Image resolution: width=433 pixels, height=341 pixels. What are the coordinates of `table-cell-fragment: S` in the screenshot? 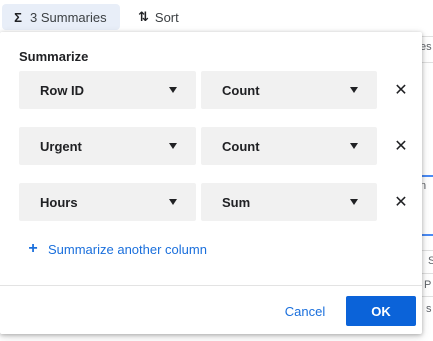 It's located at (430, 262).